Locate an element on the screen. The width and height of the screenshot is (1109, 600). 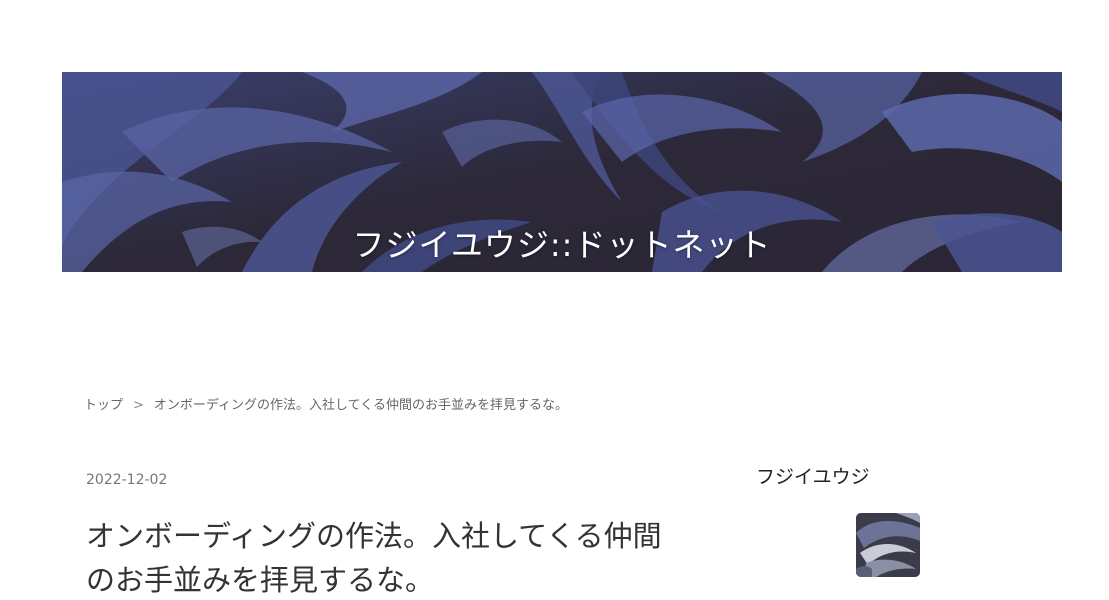
author-avatar-pattern-icon is located at coordinates (888, 545).